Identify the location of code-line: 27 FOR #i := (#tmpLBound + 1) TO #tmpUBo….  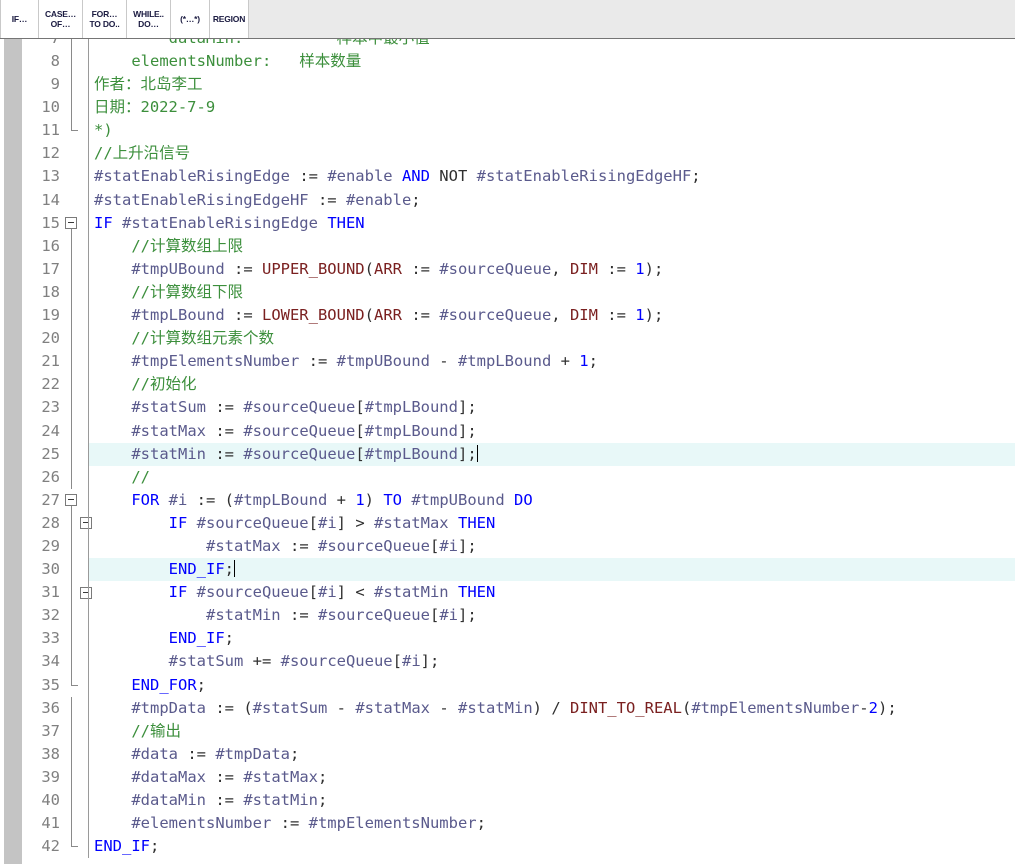
(507, 500).